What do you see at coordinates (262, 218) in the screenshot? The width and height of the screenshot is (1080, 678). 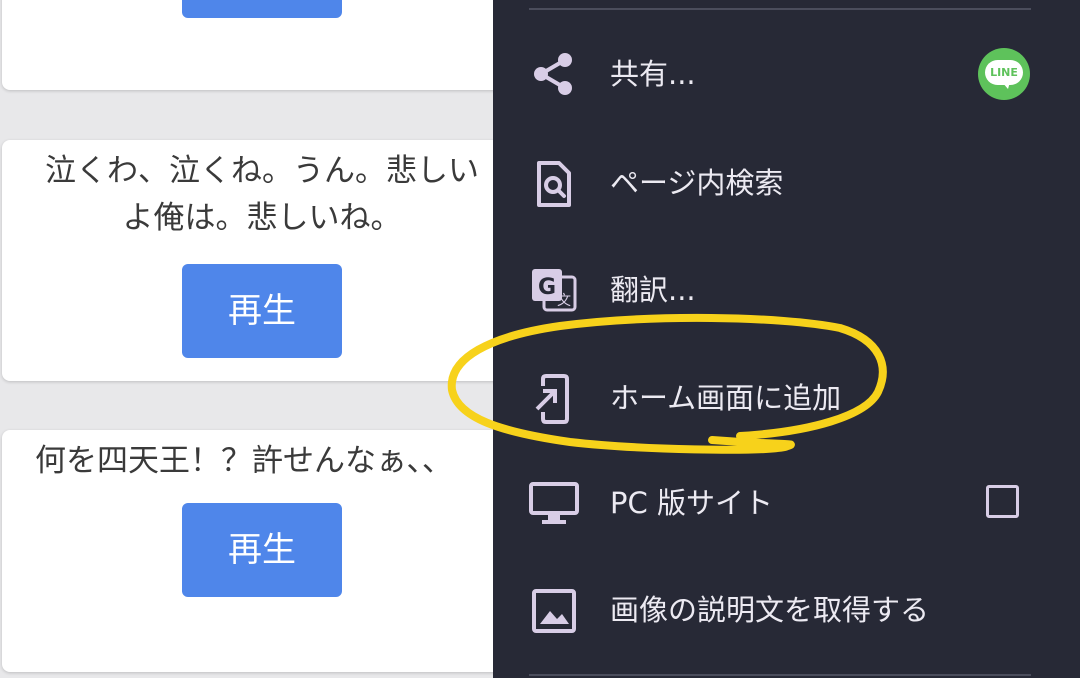 I see `card-text-line: よ俺は。悲しいね。` at bounding box center [262, 218].